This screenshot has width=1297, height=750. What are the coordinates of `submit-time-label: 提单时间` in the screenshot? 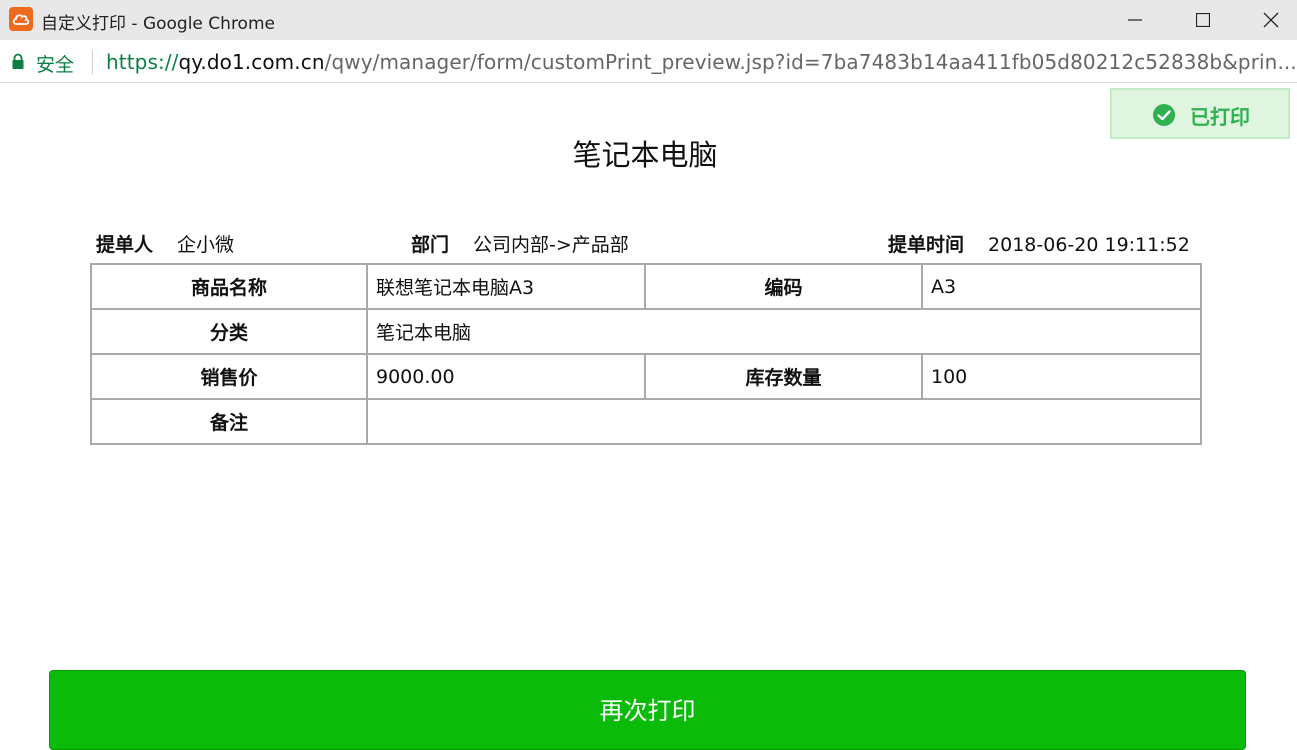 It's located at (926, 245).